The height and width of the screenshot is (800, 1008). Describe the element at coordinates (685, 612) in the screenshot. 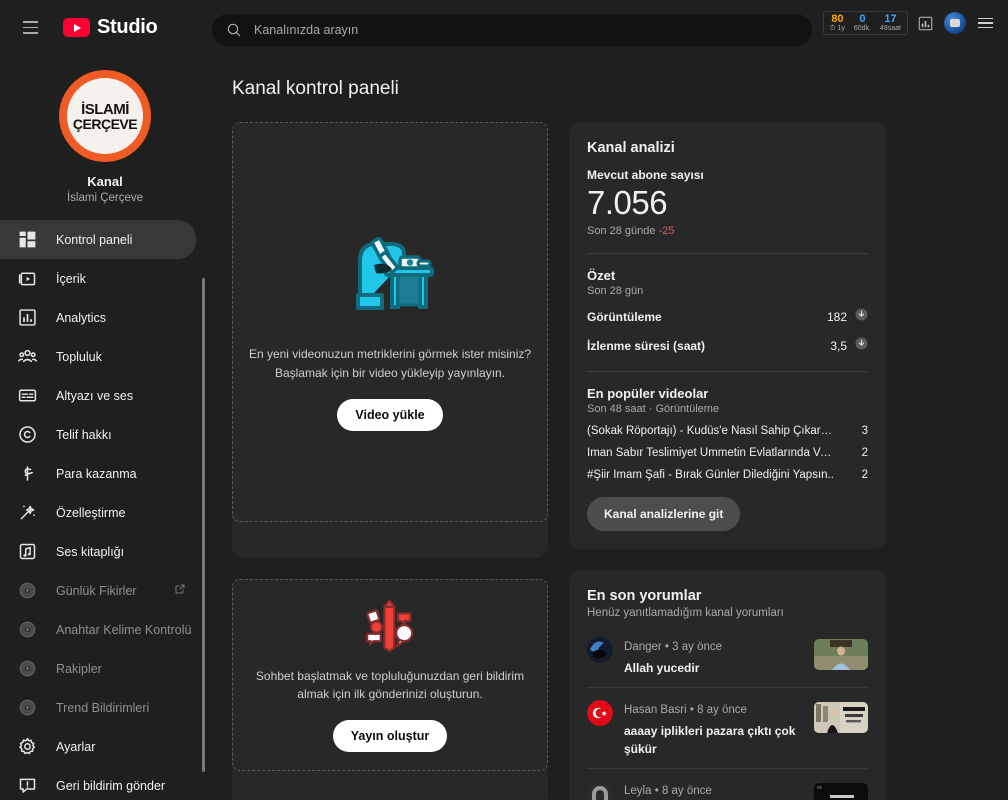

I see `comments-subtitle: Henüz yanıtlamadığım kanal yorumları` at that location.